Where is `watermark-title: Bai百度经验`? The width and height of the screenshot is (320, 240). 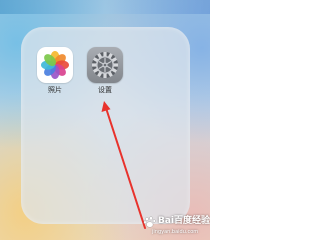 watermark-title: Bai百度经验 is located at coordinates (184, 221).